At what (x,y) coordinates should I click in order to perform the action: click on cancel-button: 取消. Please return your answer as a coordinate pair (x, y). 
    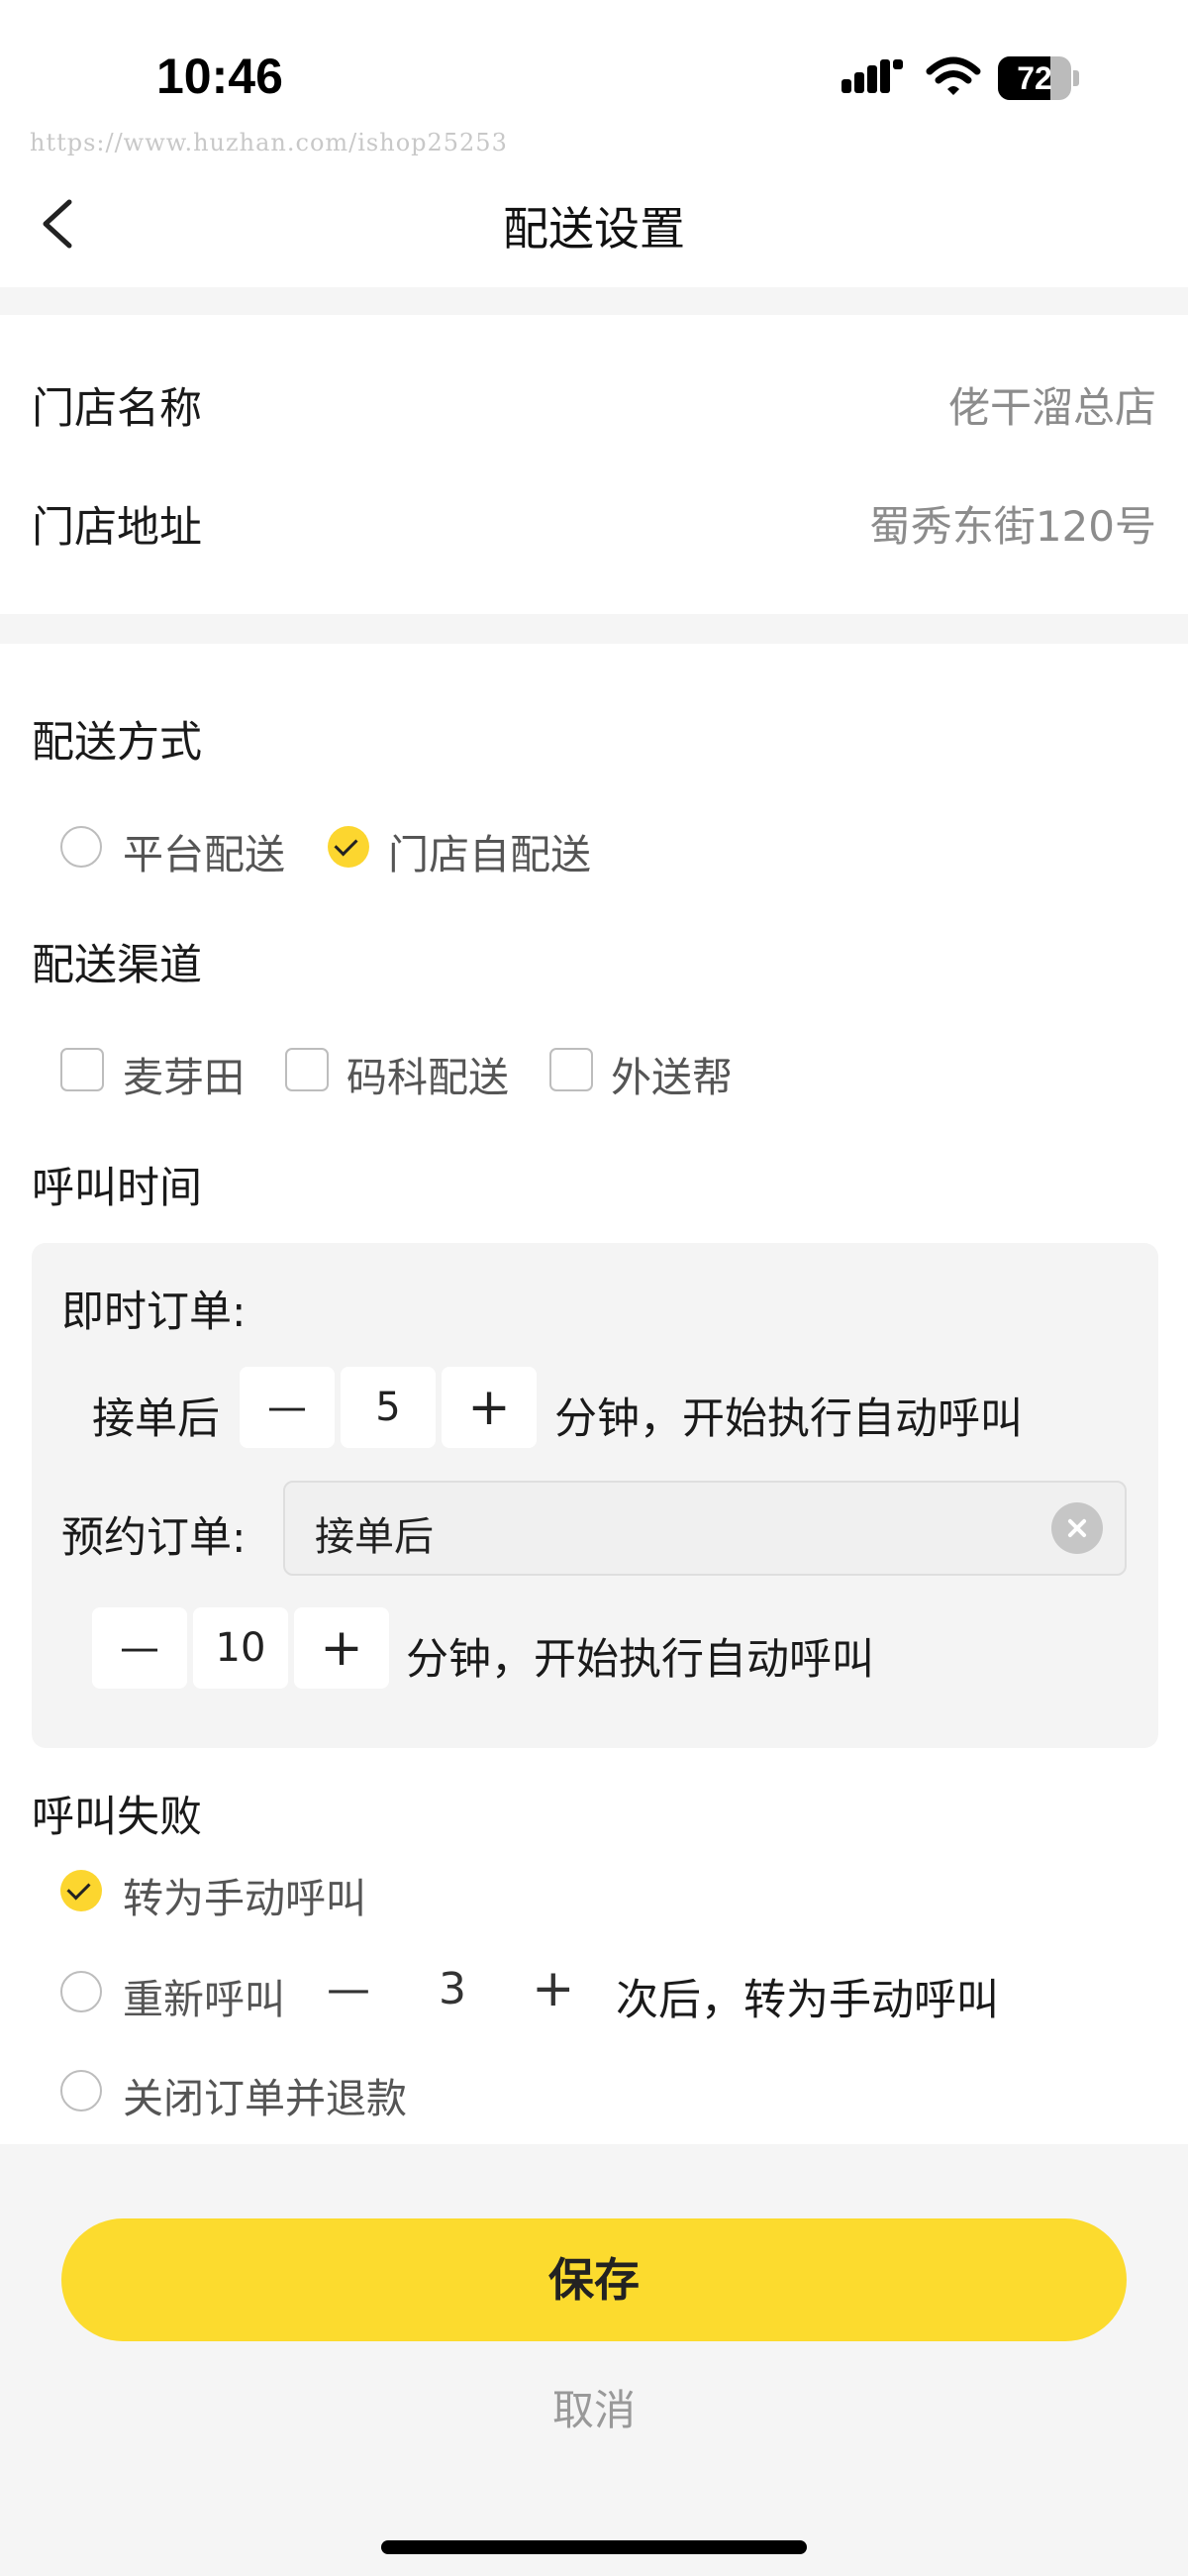
    Looking at the image, I should click on (594, 2407).